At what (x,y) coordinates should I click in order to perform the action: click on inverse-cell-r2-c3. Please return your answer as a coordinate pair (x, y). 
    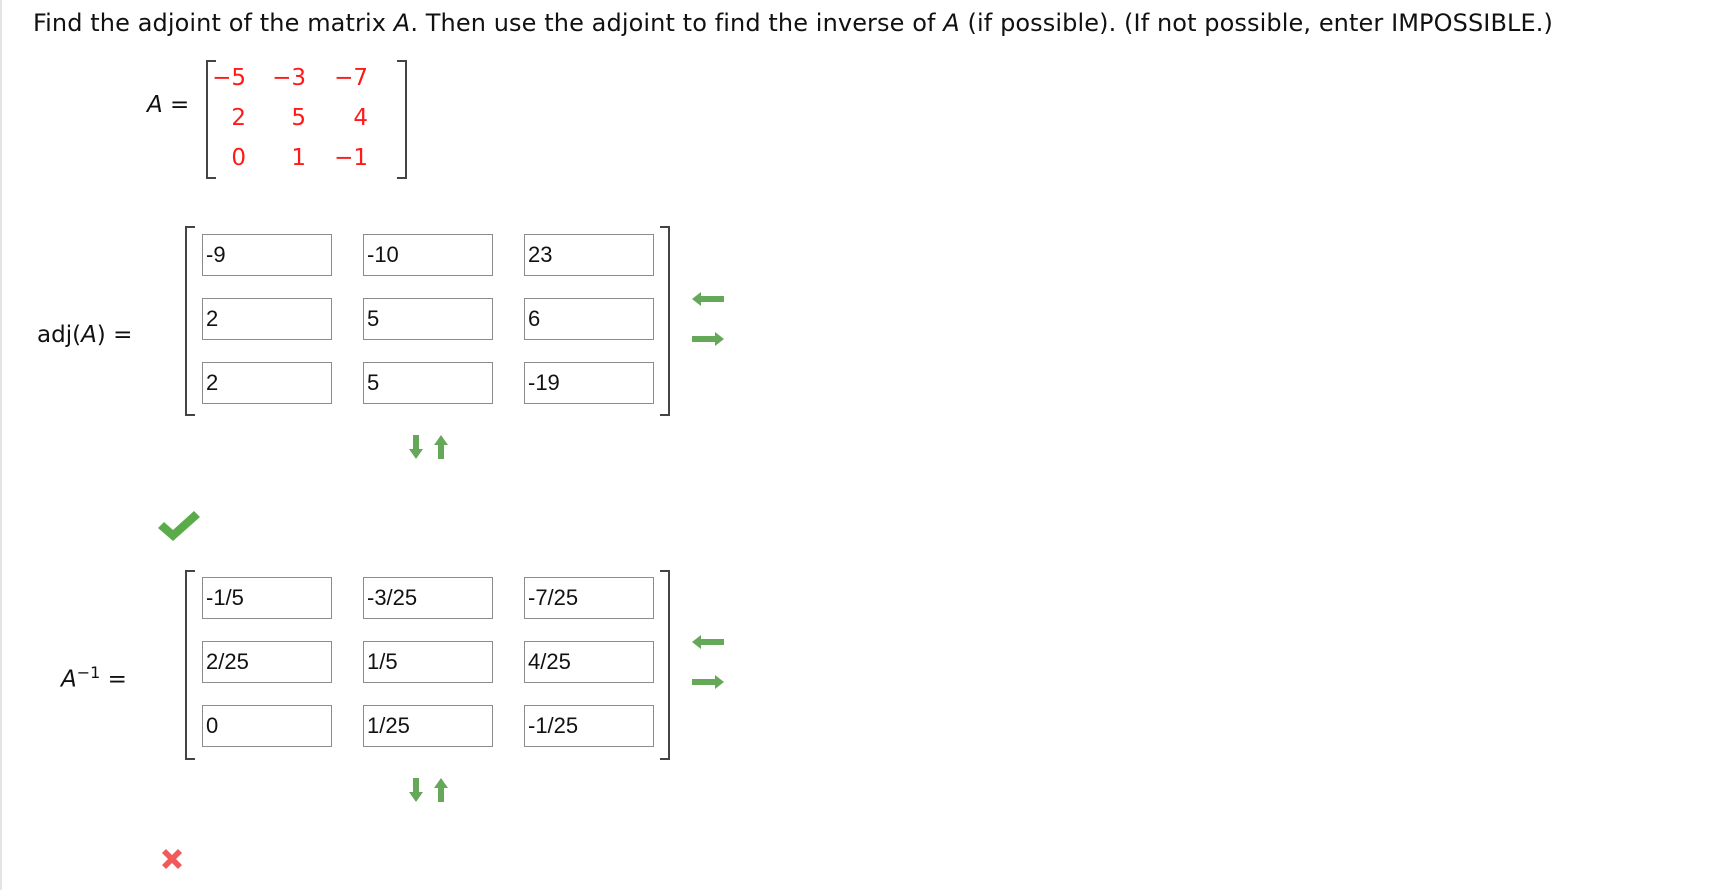
    Looking at the image, I should click on (589, 662).